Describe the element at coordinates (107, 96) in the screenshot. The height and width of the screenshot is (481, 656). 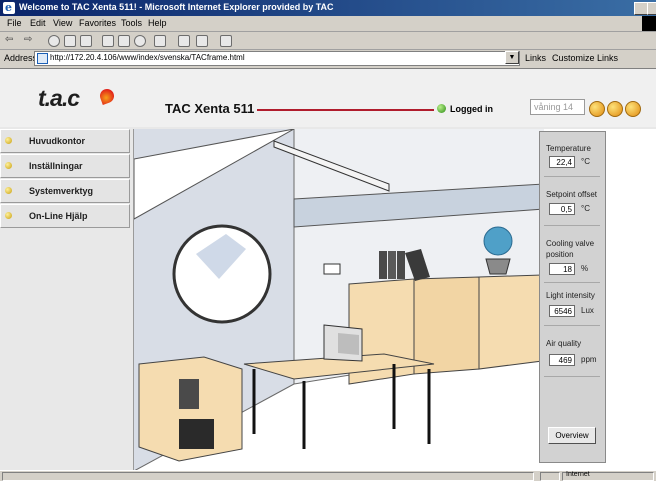
I see `flame-icon` at that location.